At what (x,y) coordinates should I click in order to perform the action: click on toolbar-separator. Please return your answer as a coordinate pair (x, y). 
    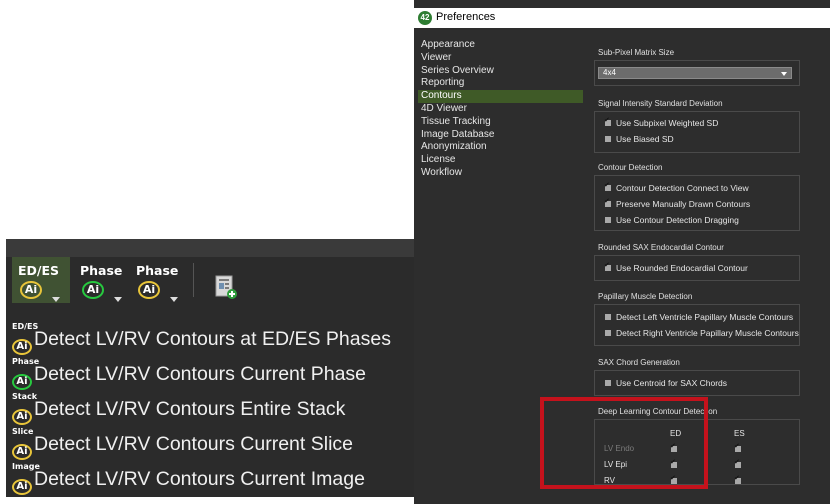
    Looking at the image, I should click on (193, 280).